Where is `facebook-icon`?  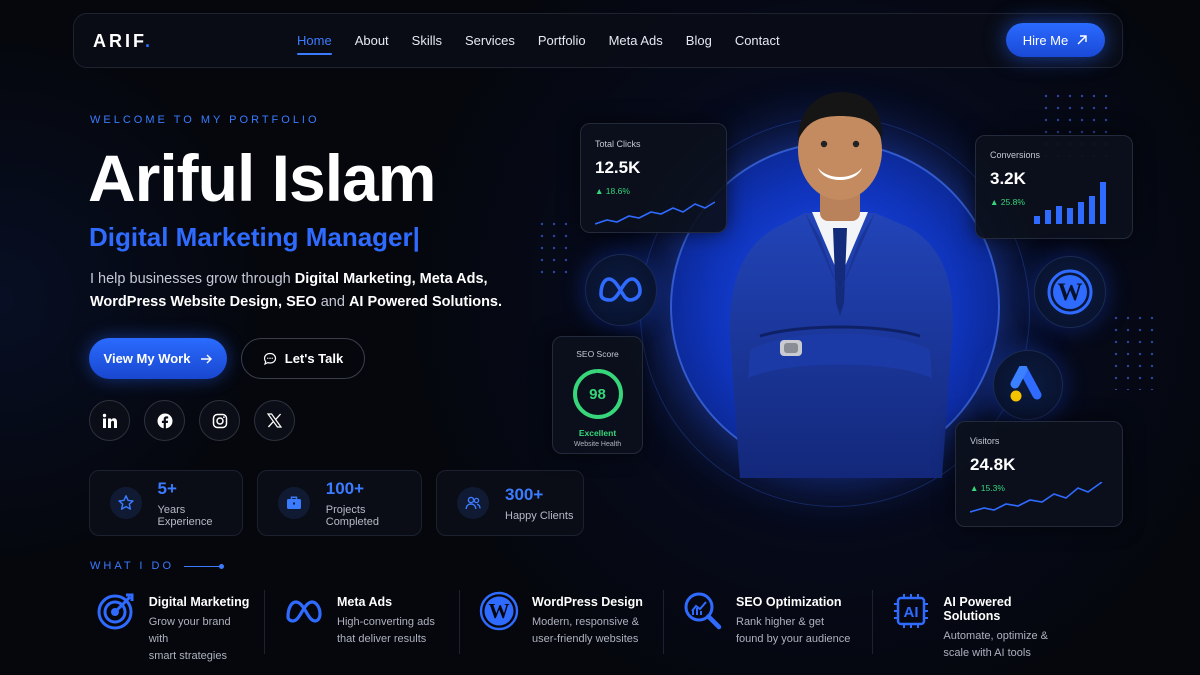
facebook-icon is located at coordinates (164, 421).